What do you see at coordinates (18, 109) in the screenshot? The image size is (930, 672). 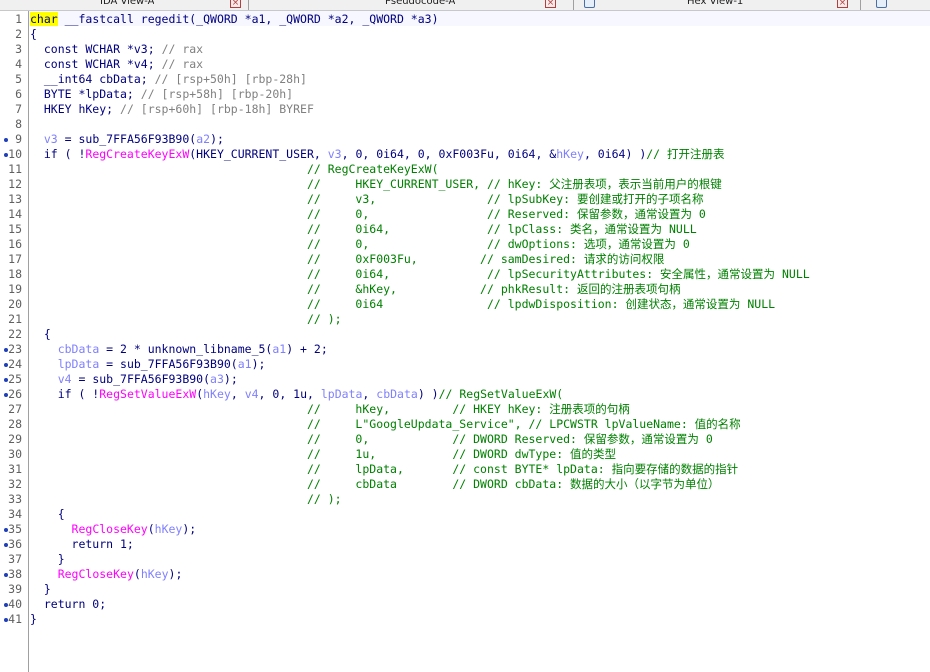 I see `line-number: 7` at bounding box center [18, 109].